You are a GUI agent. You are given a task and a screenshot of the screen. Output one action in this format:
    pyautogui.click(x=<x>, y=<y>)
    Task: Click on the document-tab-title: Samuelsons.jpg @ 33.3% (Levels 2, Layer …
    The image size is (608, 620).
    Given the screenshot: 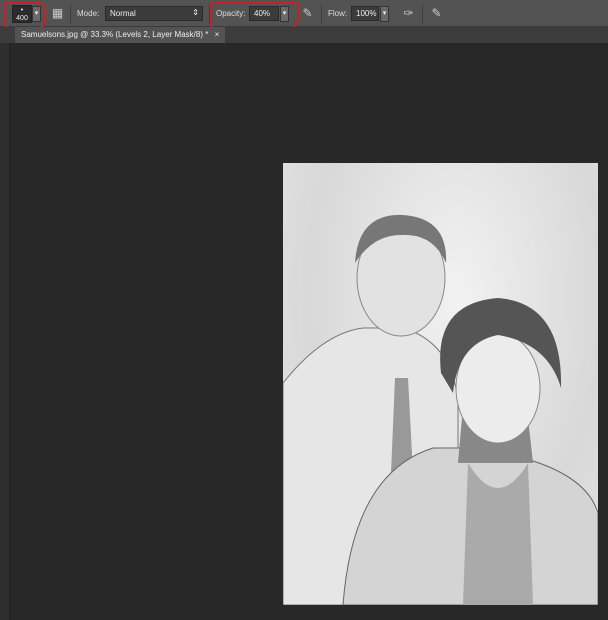 What is the action you would take?
    pyautogui.click(x=115, y=34)
    